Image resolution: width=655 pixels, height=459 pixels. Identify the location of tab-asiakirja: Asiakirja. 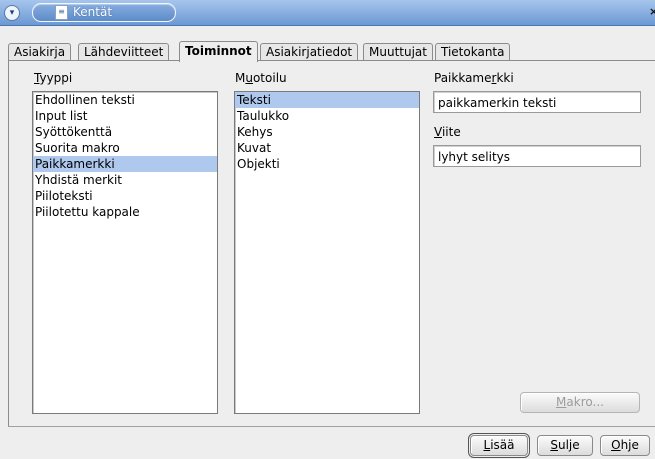
(40, 52).